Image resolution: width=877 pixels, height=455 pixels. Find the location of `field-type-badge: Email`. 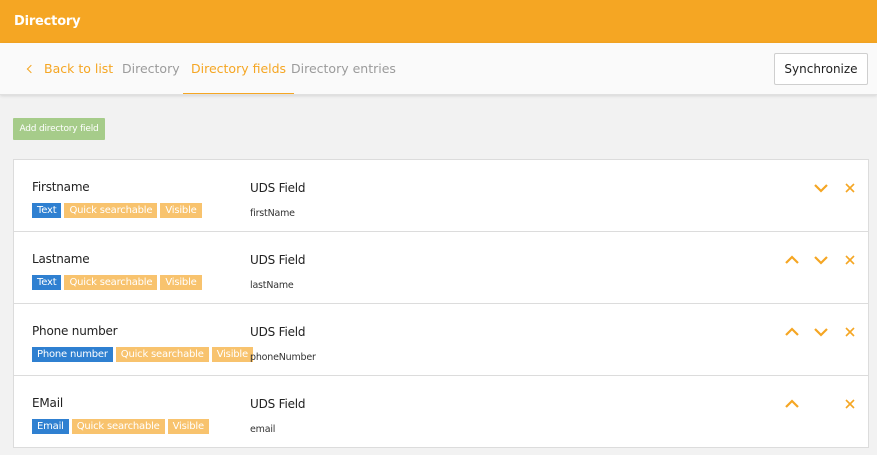

field-type-badge: Email is located at coordinates (50, 426).